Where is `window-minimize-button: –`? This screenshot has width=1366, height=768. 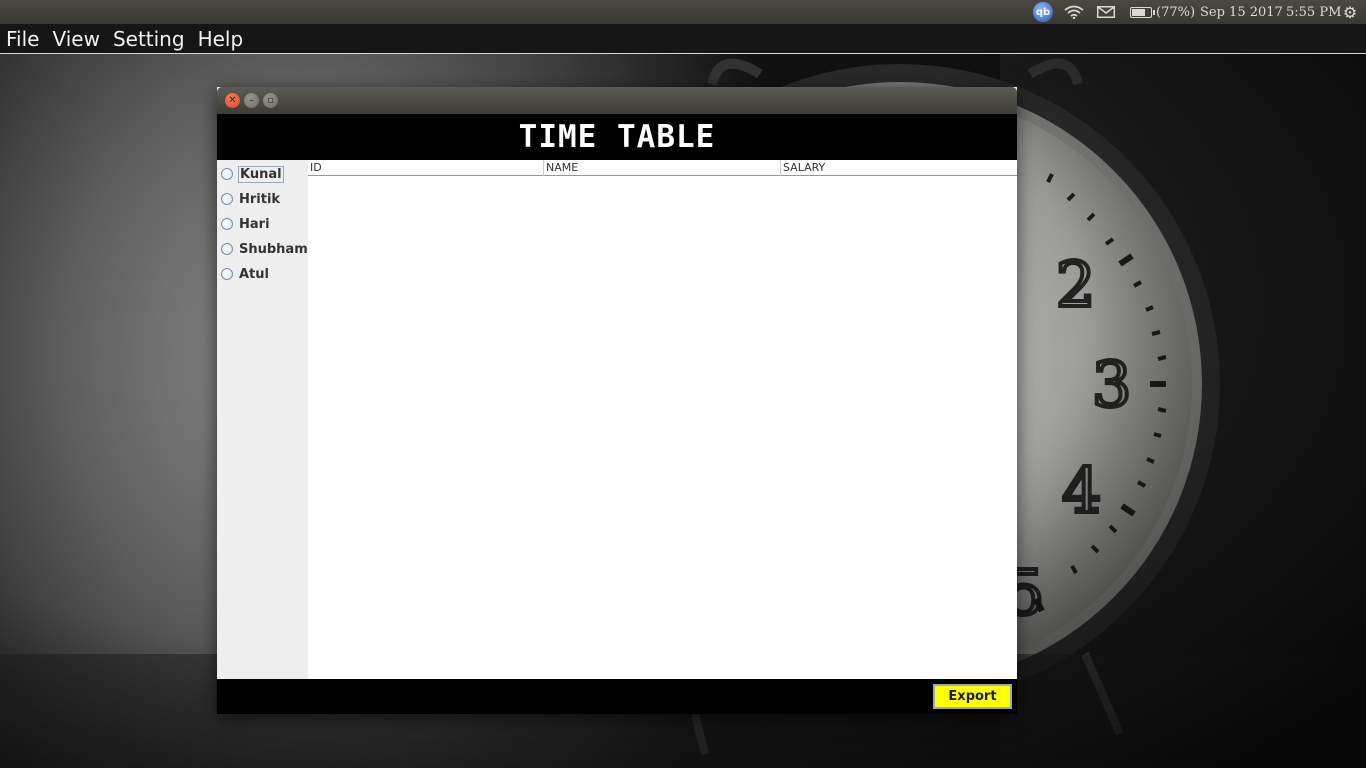
window-minimize-button: – is located at coordinates (251, 100).